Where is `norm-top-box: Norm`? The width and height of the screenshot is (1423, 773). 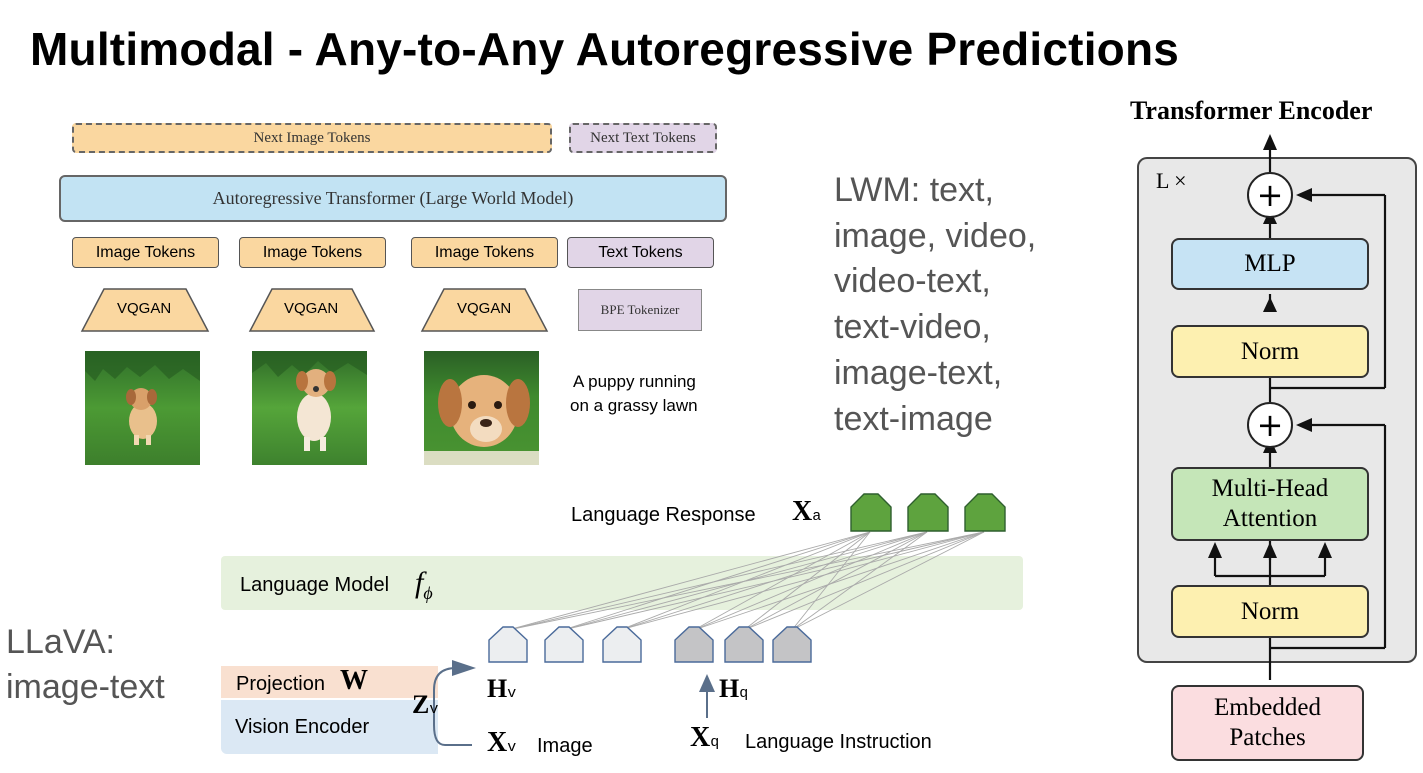 norm-top-box: Norm is located at coordinates (1270, 351).